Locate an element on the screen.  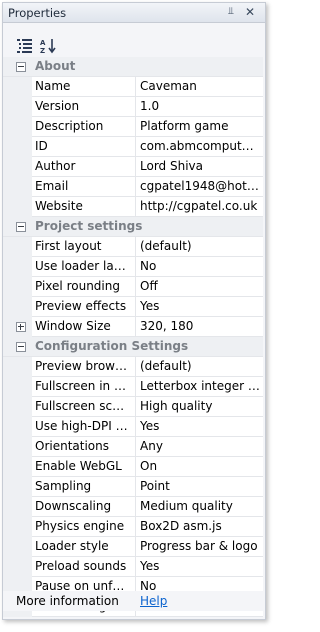
property-name: Version is located at coordinates (57, 106).